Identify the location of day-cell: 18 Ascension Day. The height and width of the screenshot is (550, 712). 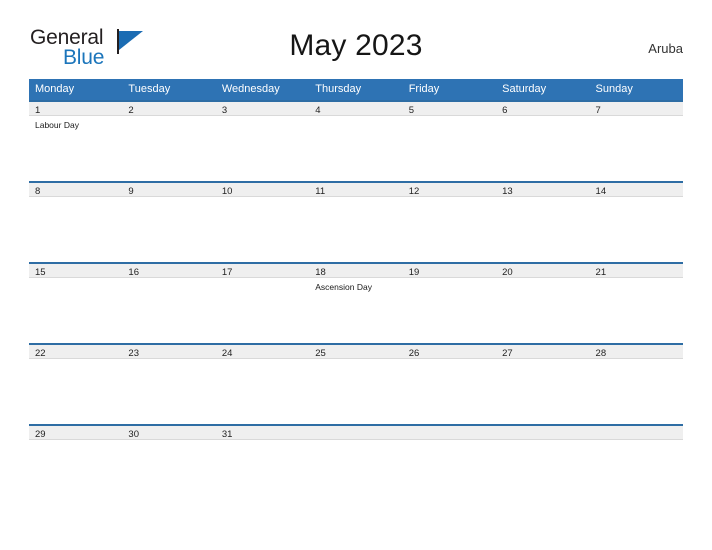
(356, 302).